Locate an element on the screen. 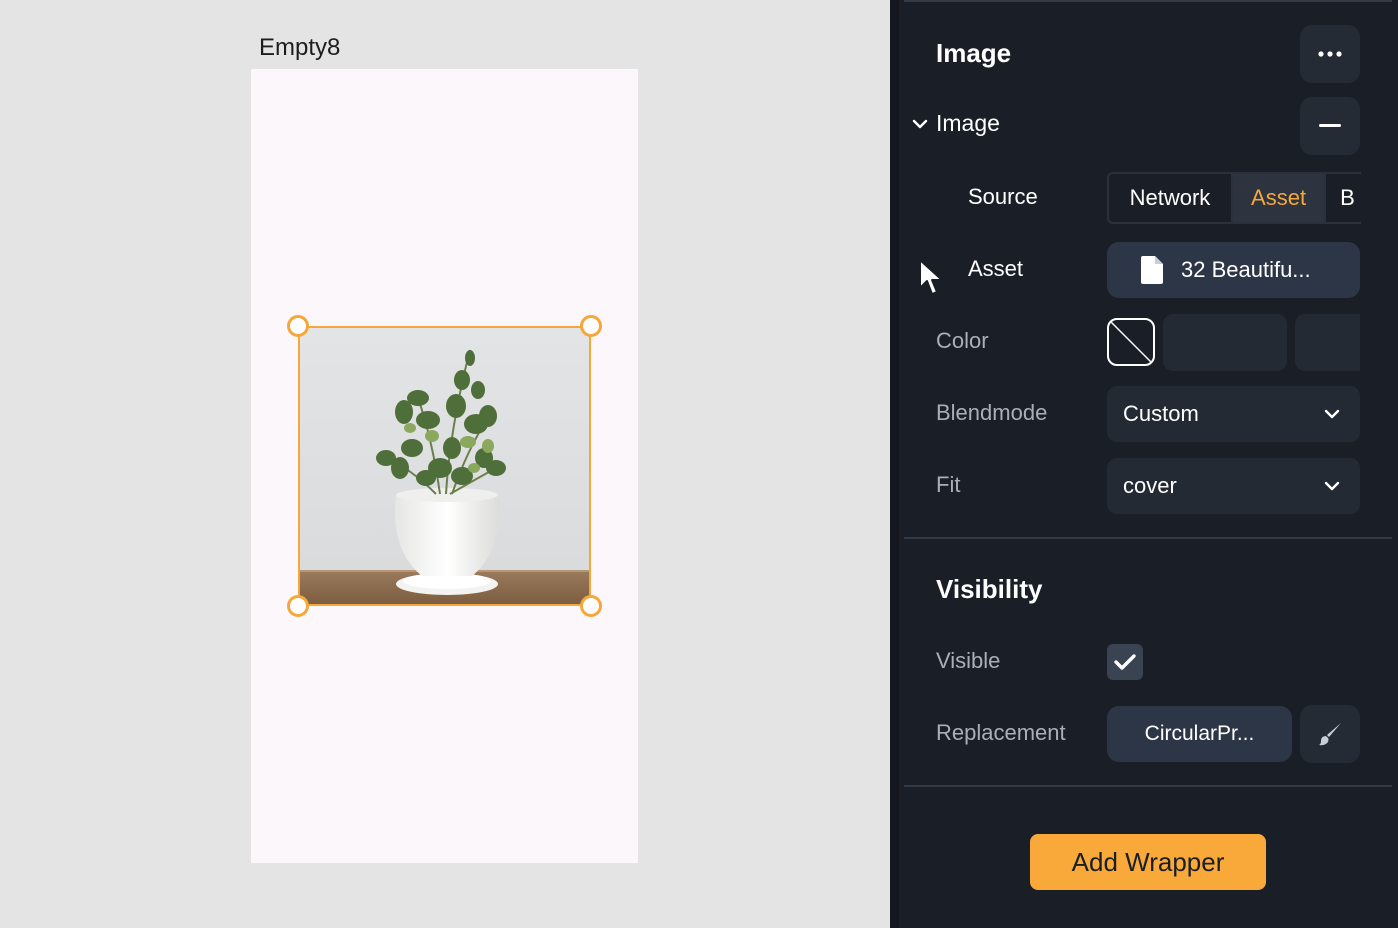 The width and height of the screenshot is (1398, 928). image-subsection-label: Image is located at coordinates (968, 123).